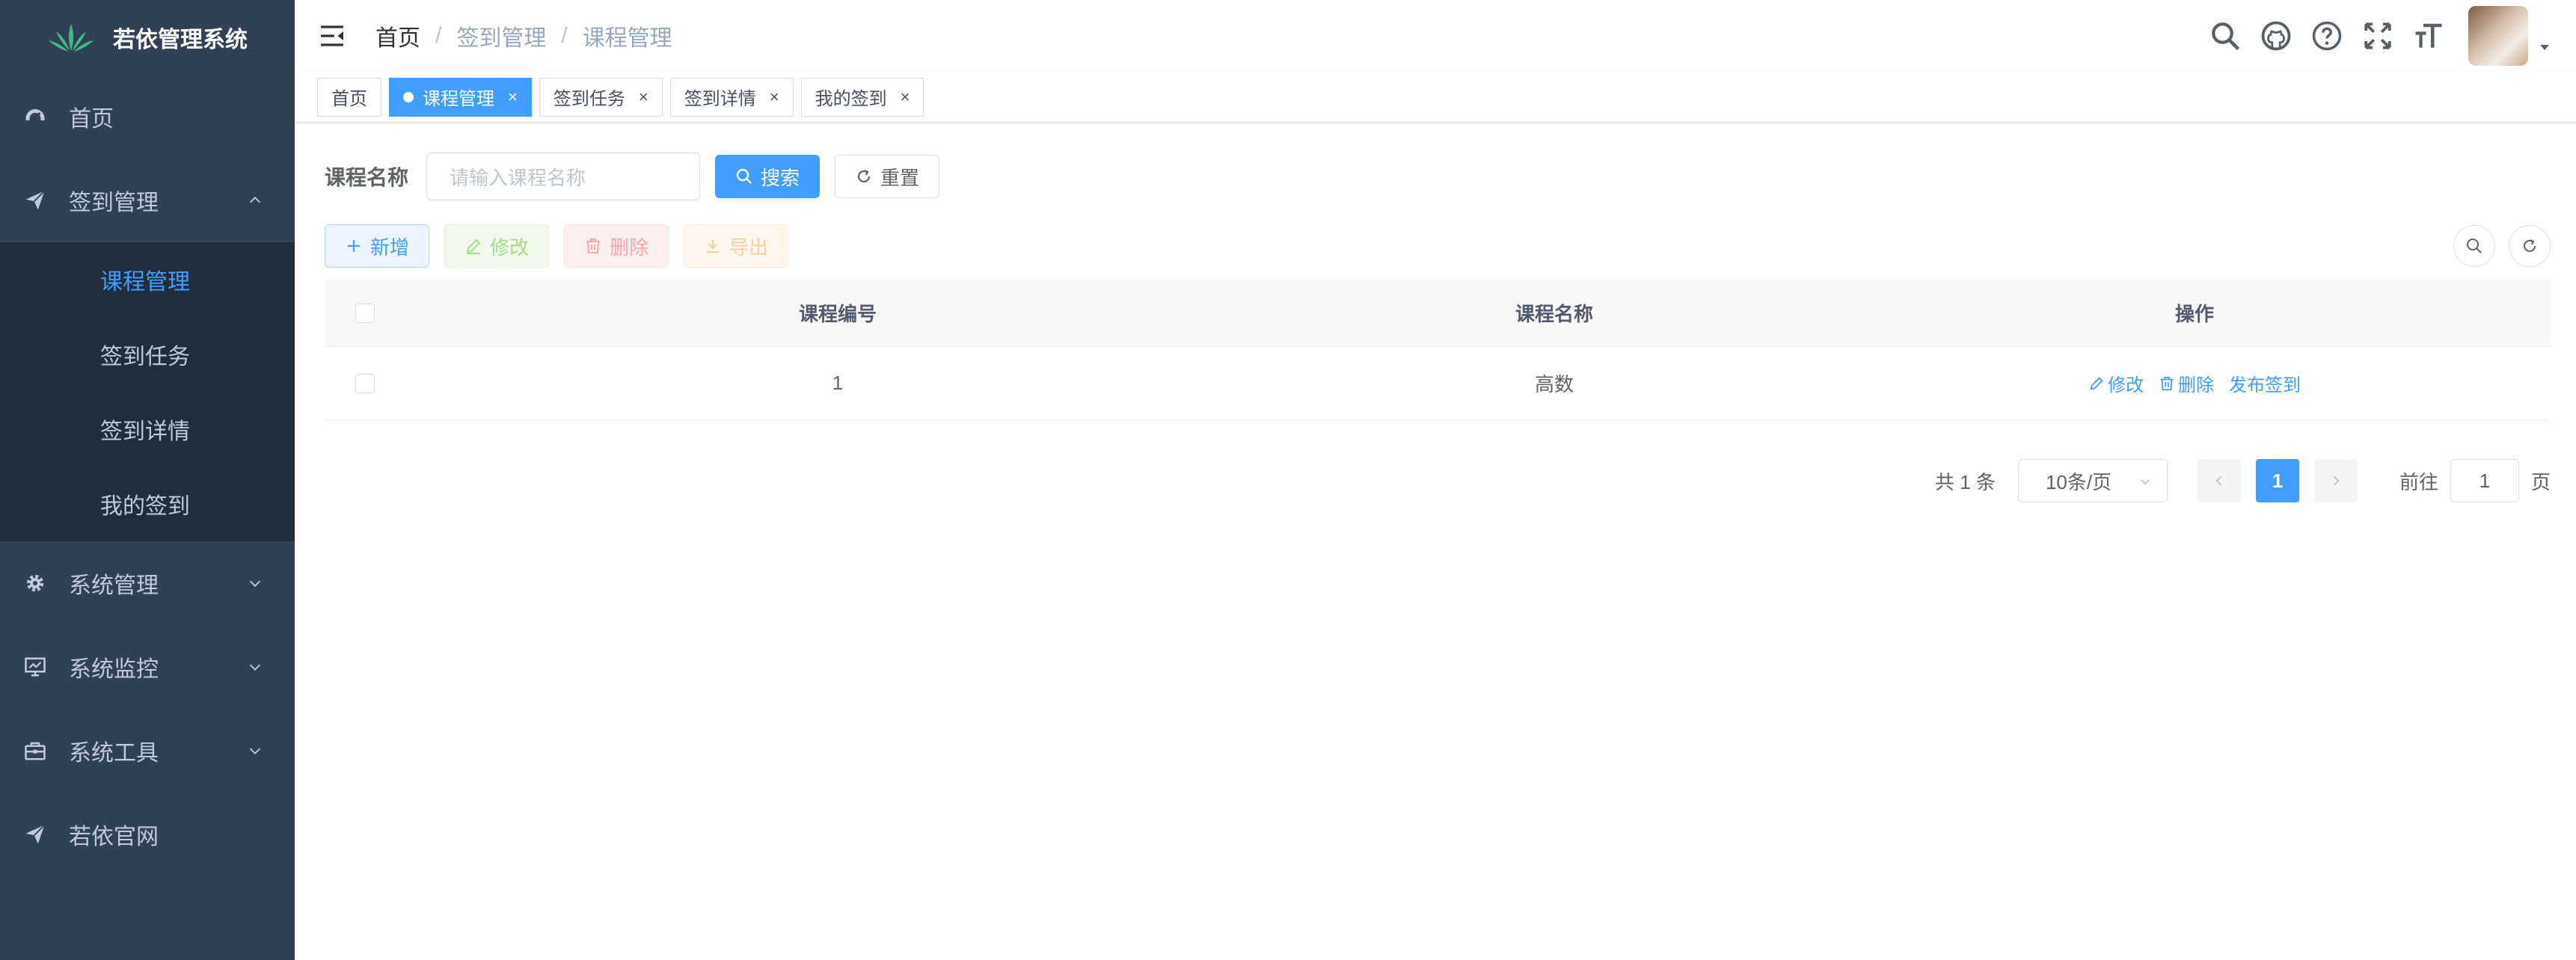 This screenshot has width=2576, height=960. What do you see at coordinates (35, 834) in the screenshot?
I see `send-icon` at bounding box center [35, 834].